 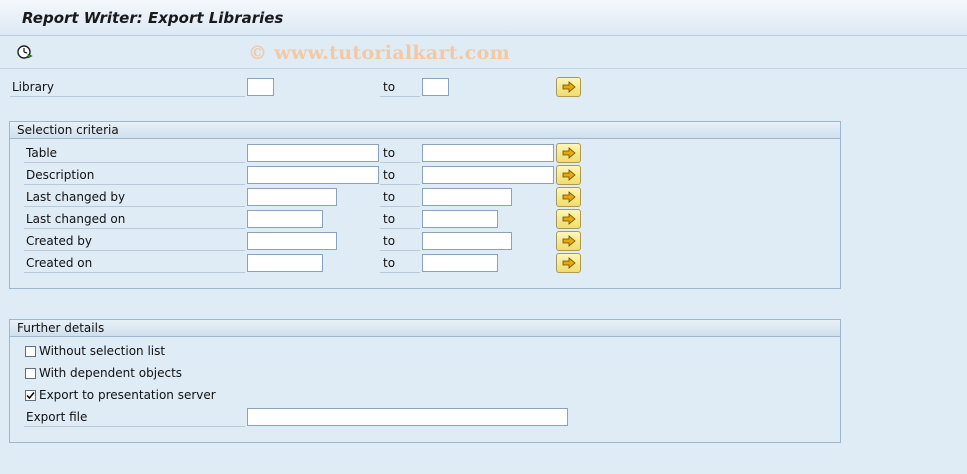 I want to click on page-title: Report Writer: Export Libraries, so click(x=153, y=18).